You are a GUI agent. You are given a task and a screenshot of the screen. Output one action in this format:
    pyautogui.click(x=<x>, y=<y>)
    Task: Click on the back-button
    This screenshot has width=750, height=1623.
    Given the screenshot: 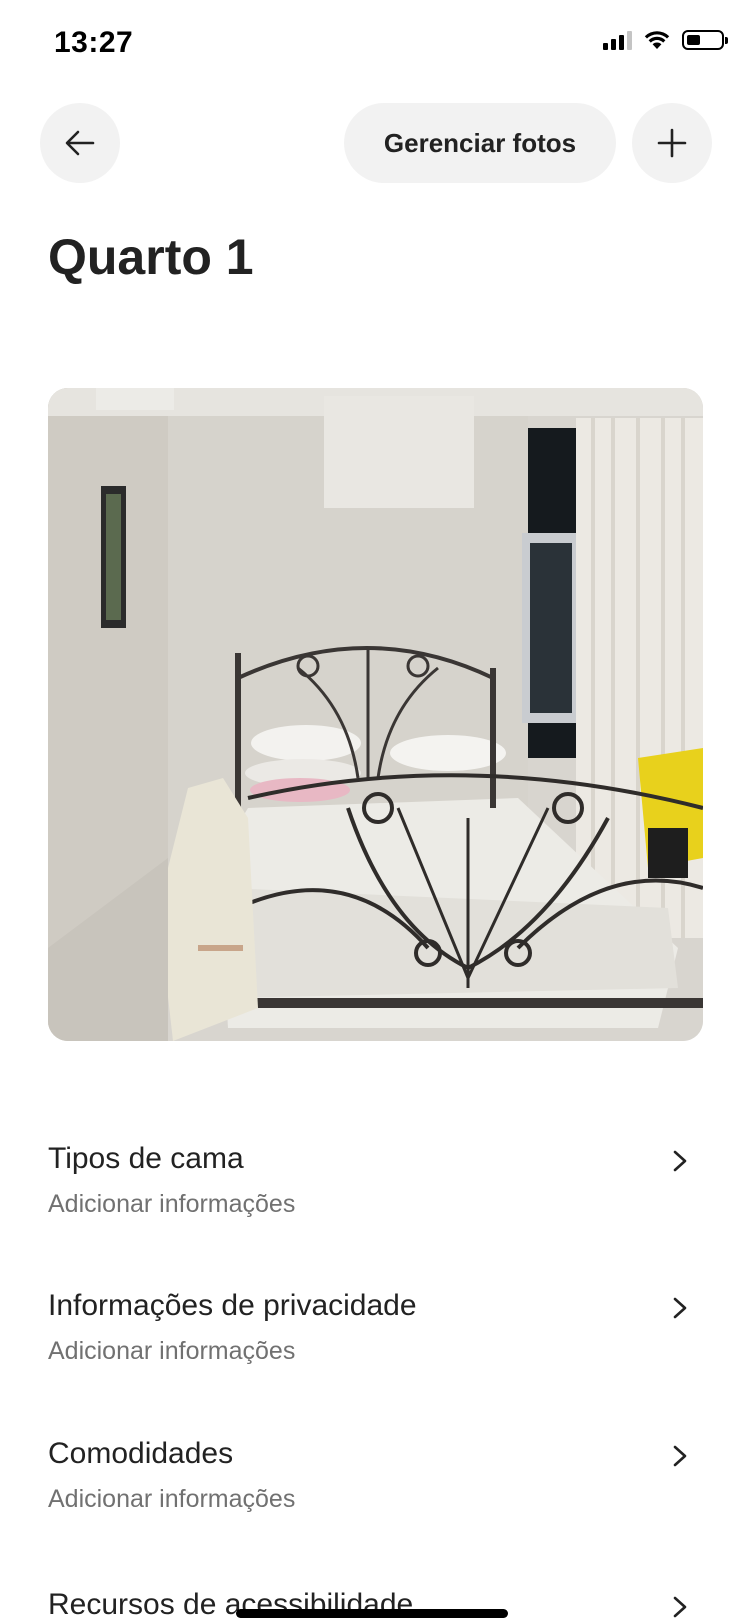 What is the action you would take?
    pyautogui.click(x=80, y=143)
    